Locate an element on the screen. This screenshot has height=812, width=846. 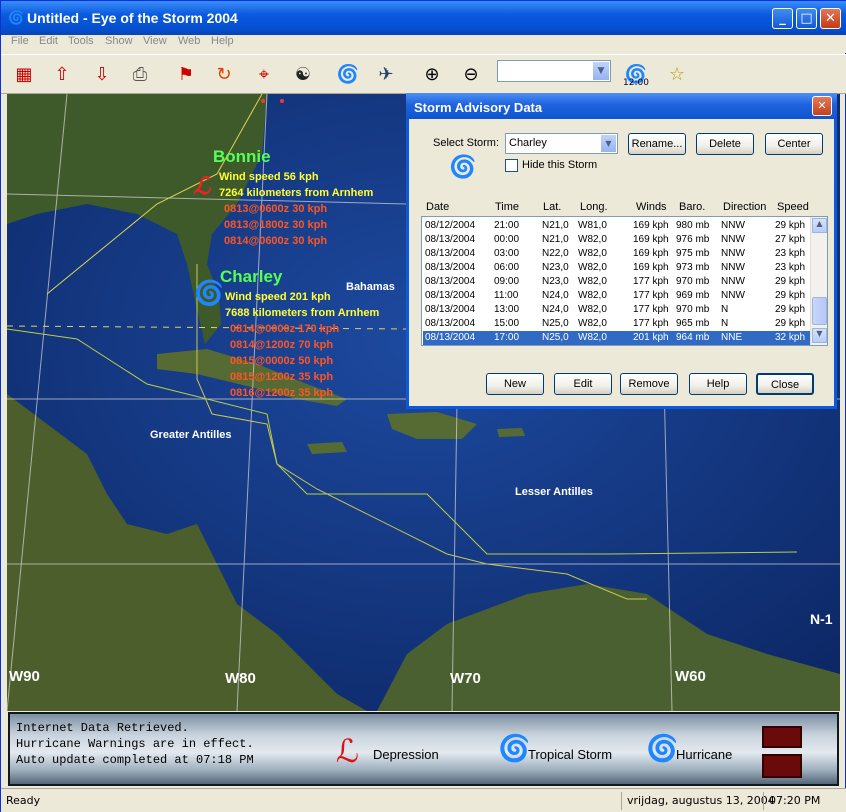
table-cell: 27 kph is located at coordinates (790, 239).